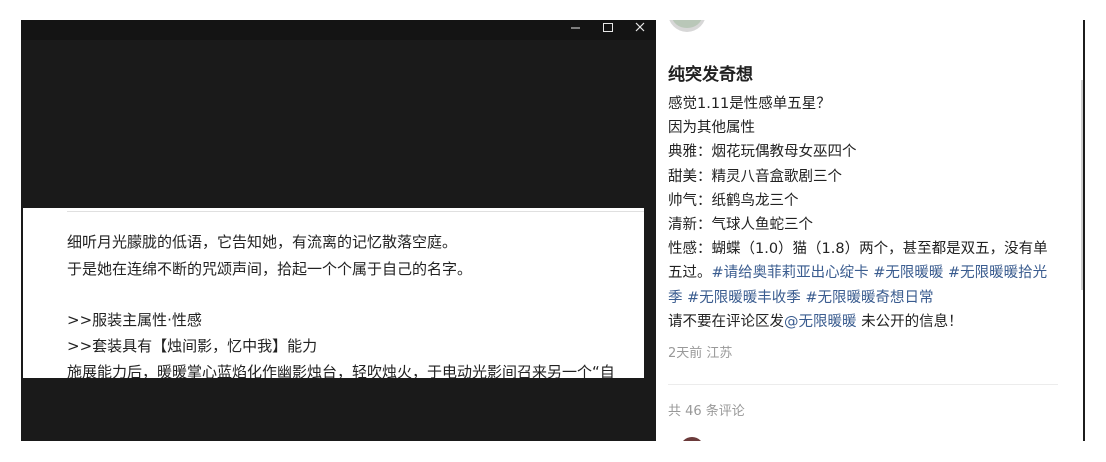 The image size is (1106, 462). I want to click on hashtag-link: #无限暖暖, so click(908, 273).